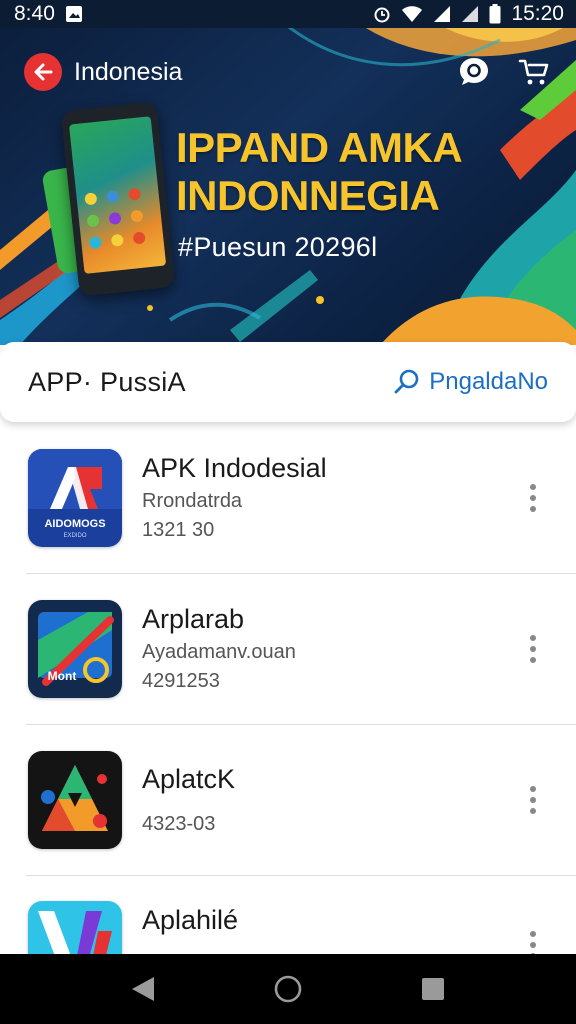 This screenshot has height=1024, width=576. I want to click on system-navigation-bar, so click(288, 989).